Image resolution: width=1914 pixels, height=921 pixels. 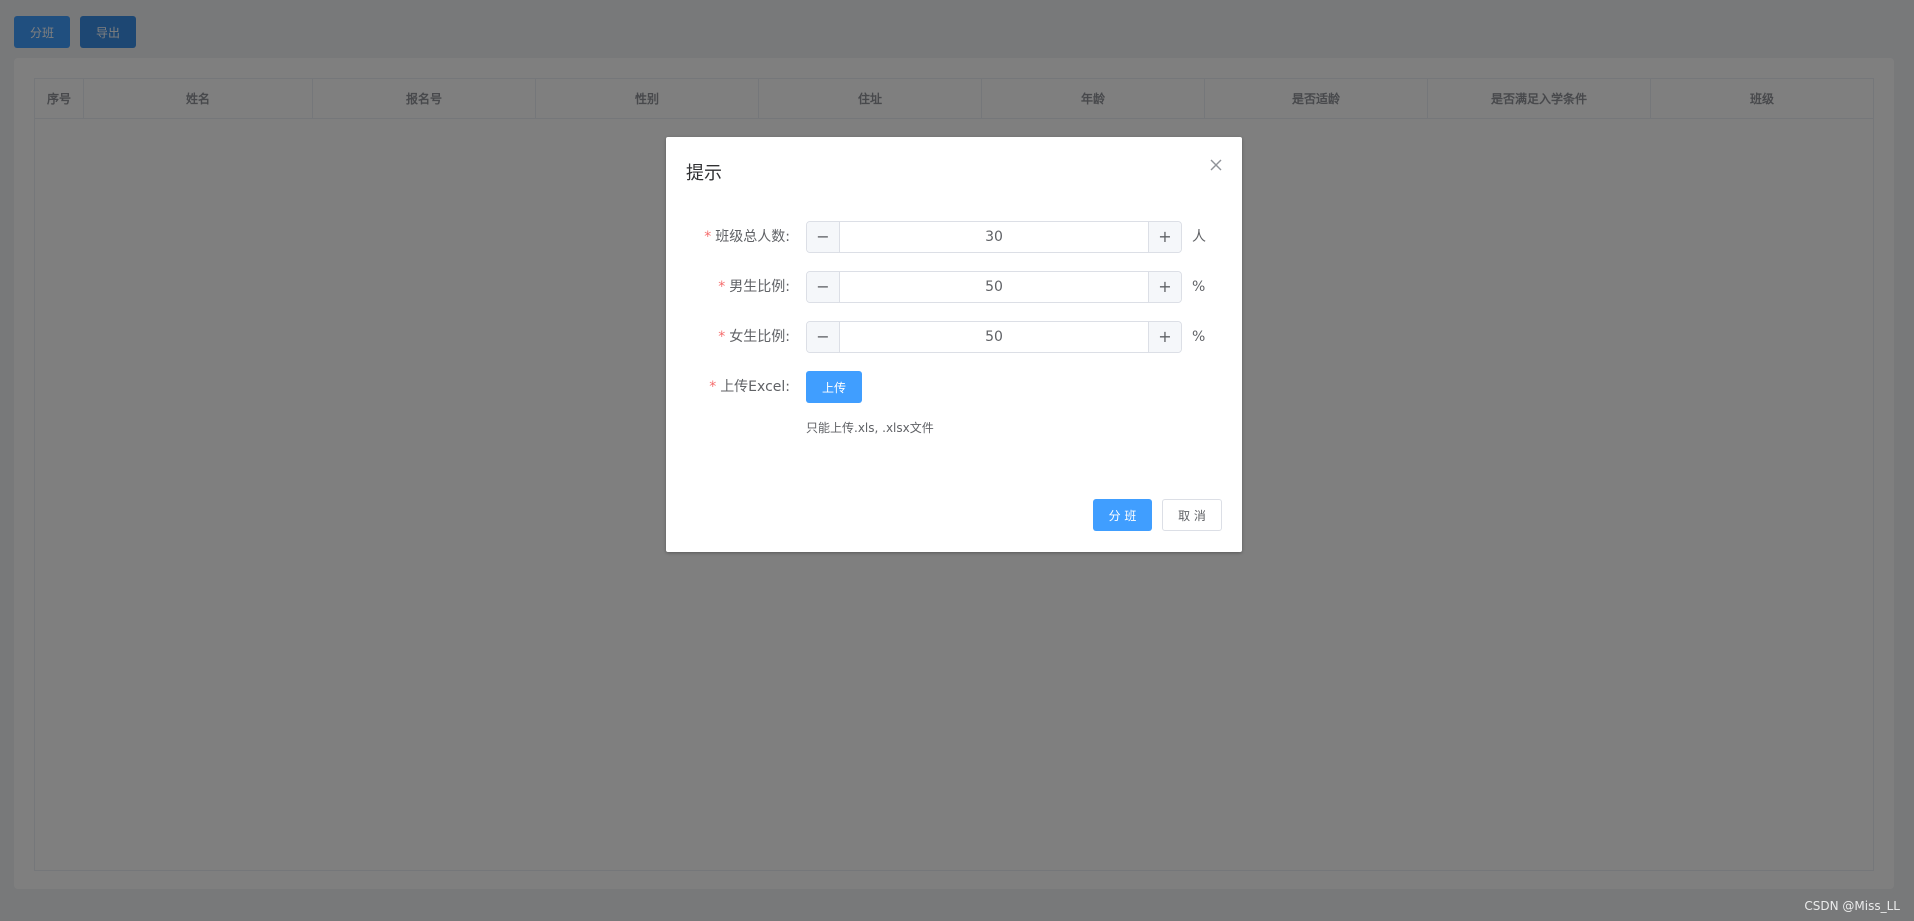 I want to click on male-input, so click(x=994, y=287).